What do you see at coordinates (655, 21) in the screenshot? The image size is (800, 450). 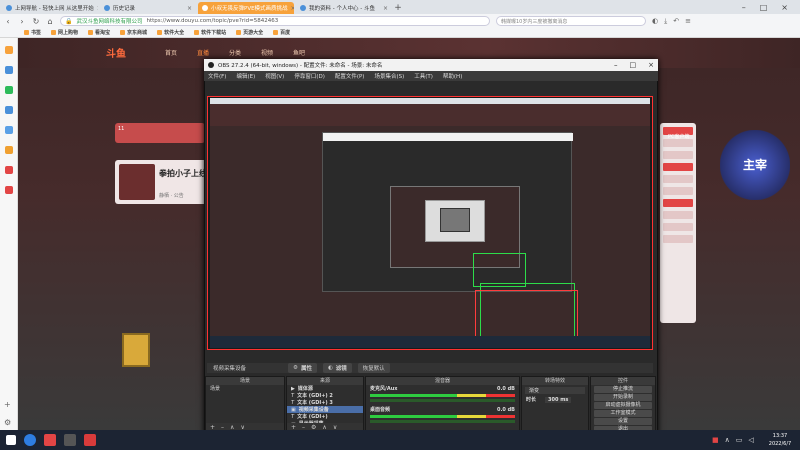 I see `extension-icon: ◐` at bounding box center [655, 21].